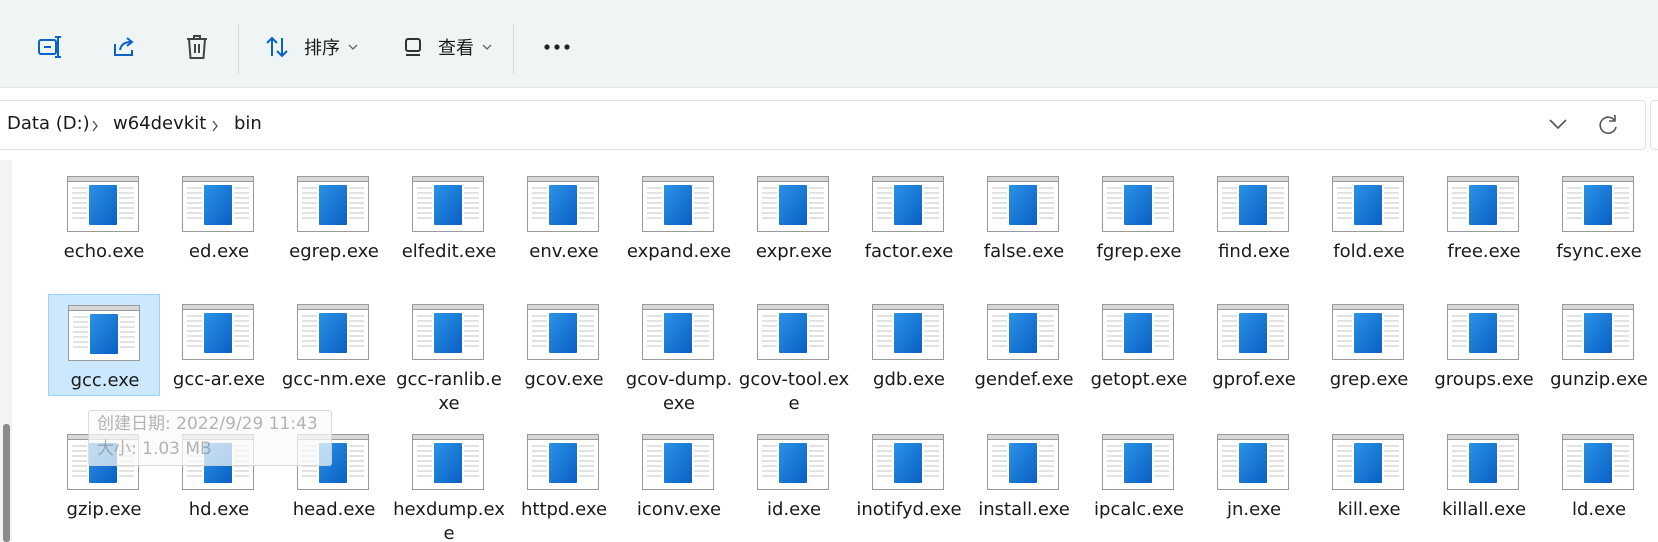 This screenshot has width=1658, height=542. I want to click on file-item: egrep.exe, so click(334, 217).